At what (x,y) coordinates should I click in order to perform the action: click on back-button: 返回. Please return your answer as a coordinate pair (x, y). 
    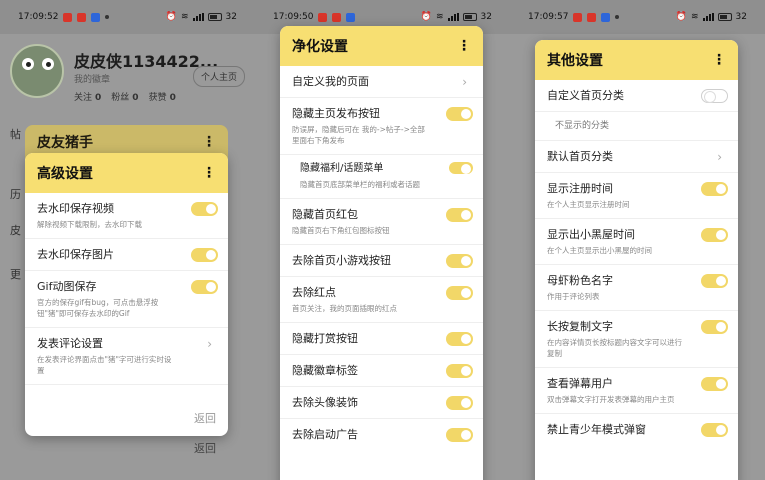
    Looking at the image, I should click on (205, 418).